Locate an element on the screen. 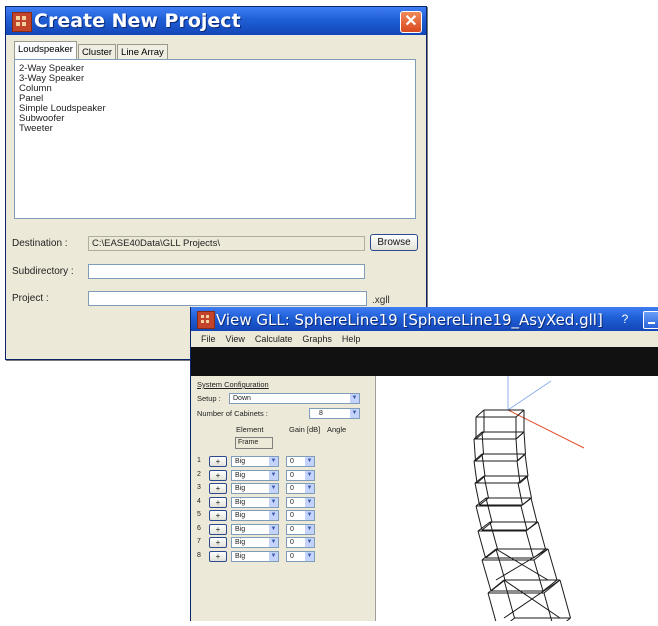  axis-x-line is located at coordinates (546, 429).